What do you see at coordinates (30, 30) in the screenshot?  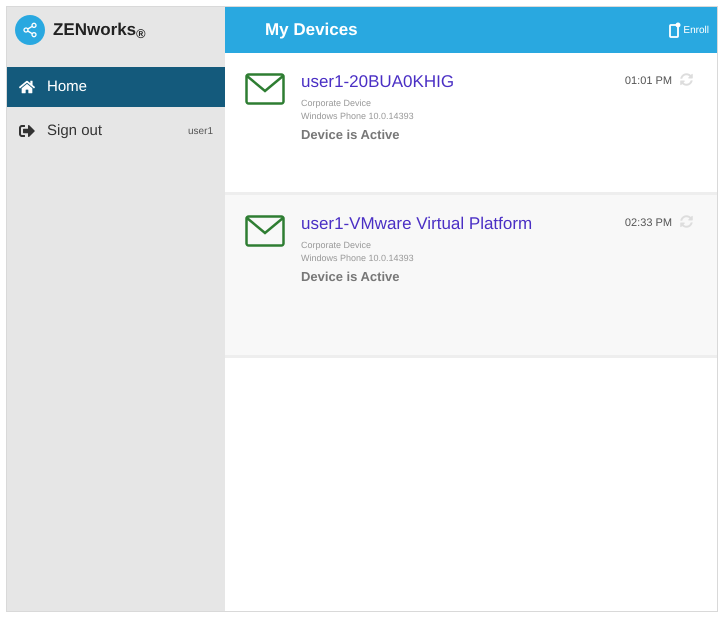 I see `logo-icon` at bounding box center [30, 30].